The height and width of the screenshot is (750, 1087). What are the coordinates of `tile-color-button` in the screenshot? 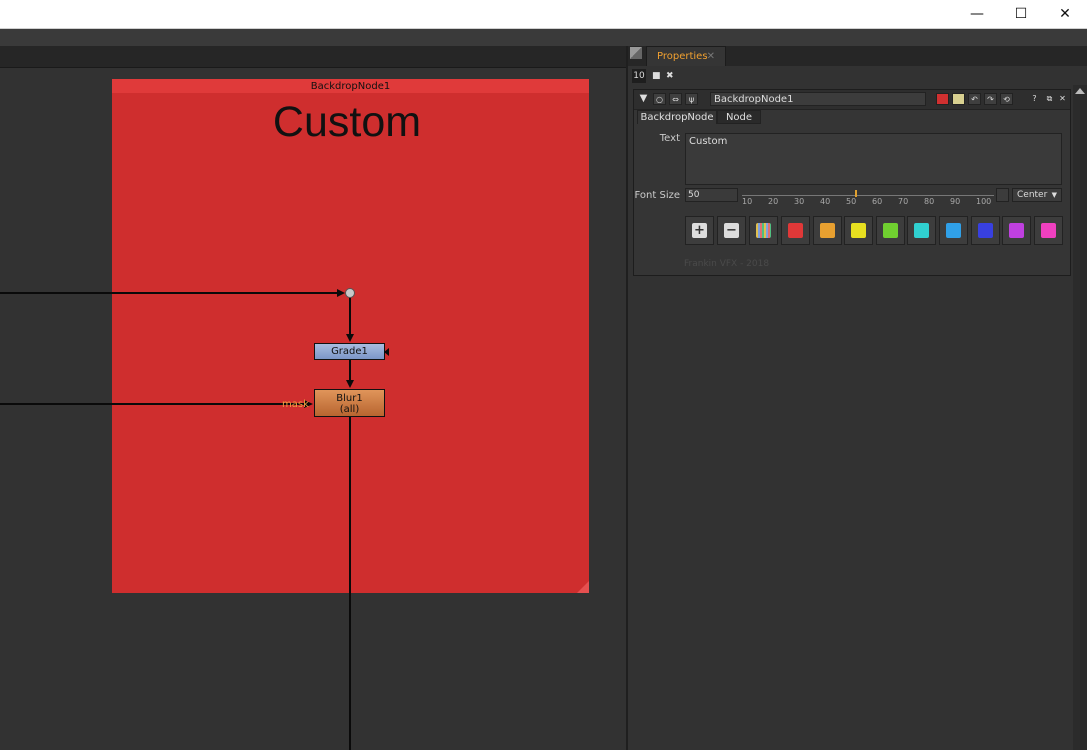 It's located at (942, 99).